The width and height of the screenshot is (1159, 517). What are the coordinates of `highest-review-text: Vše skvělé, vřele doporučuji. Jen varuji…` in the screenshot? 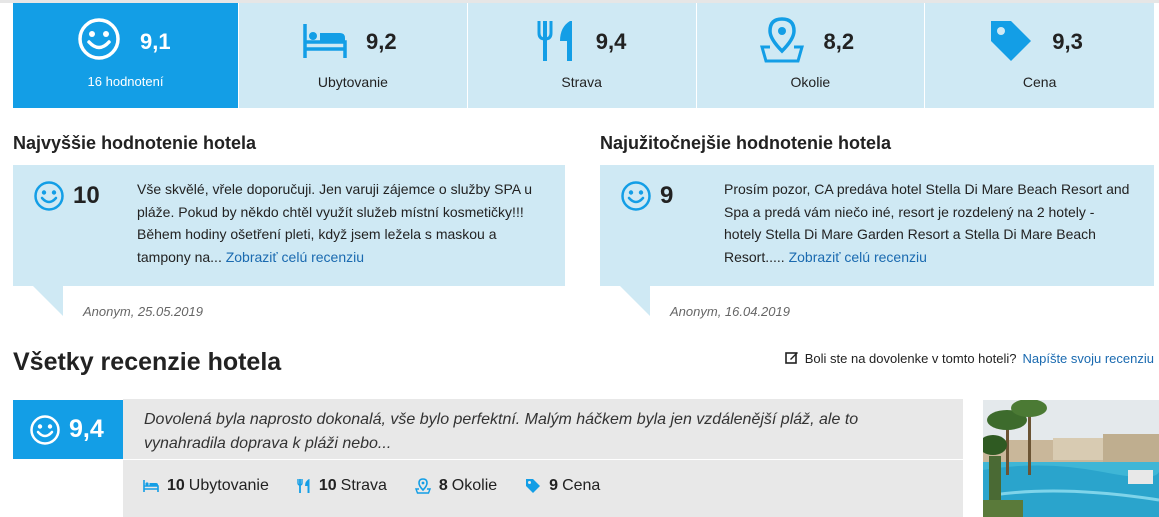 It's located at (342, 223).